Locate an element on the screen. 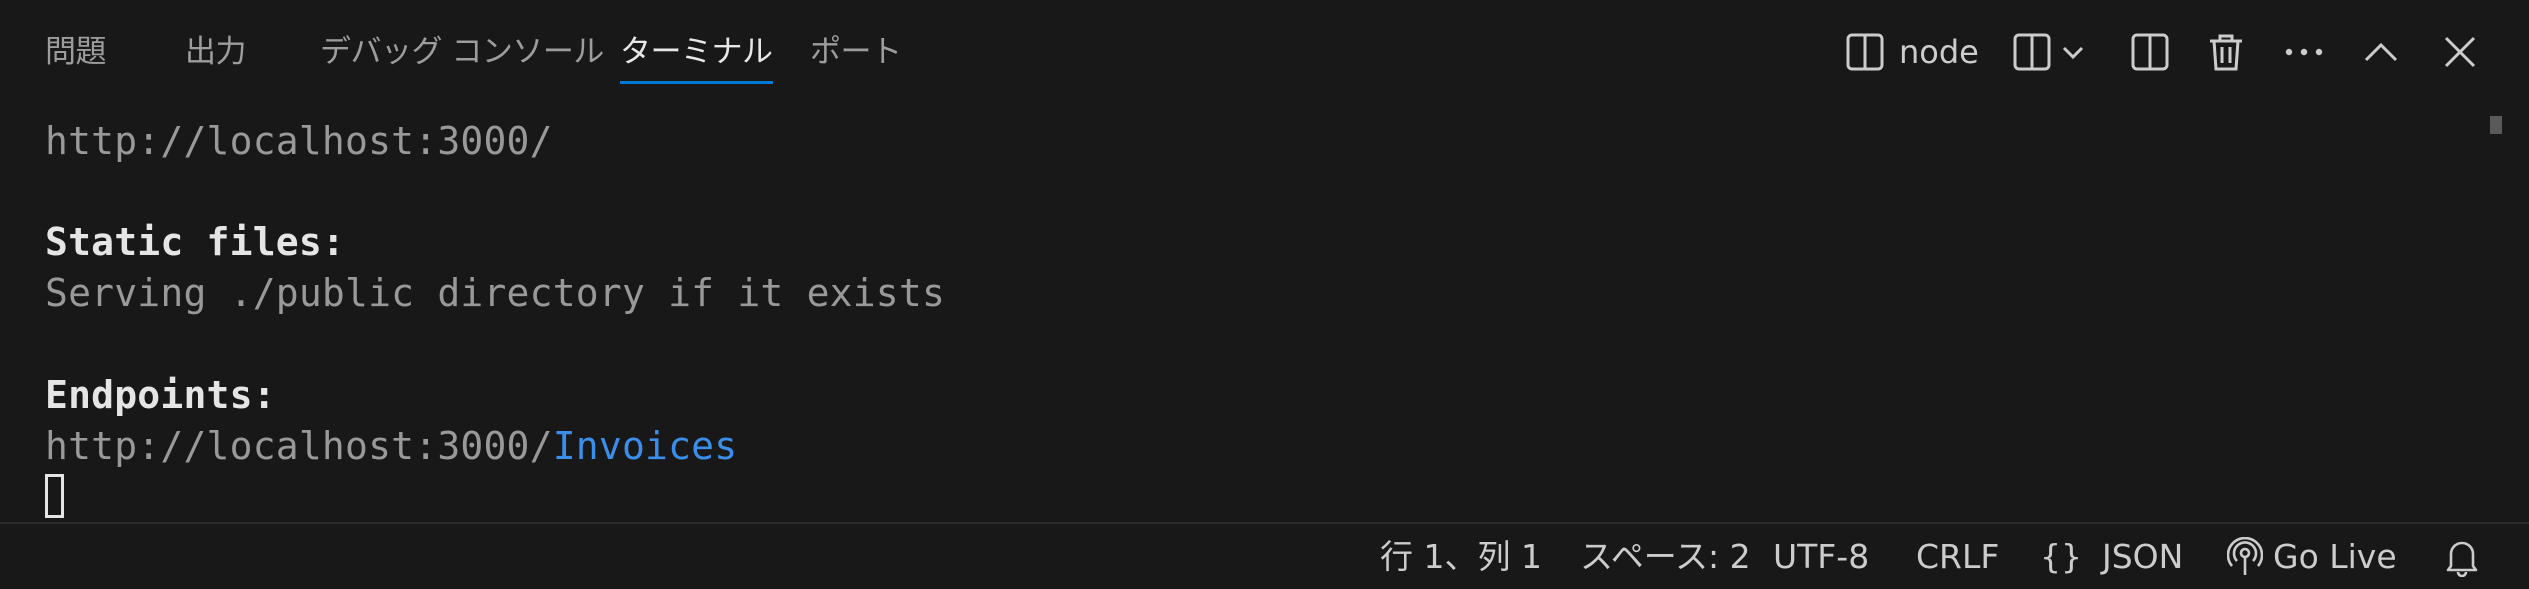  endpoint-invoices-link: Invoices is located at coordinates (645, 446).